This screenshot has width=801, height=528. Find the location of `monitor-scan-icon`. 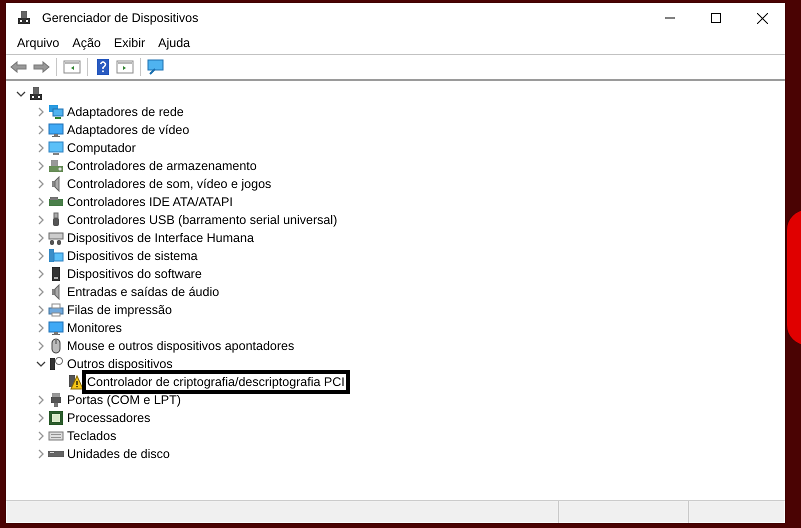

monitor-scan-icon is located at coordinates (156, 67).